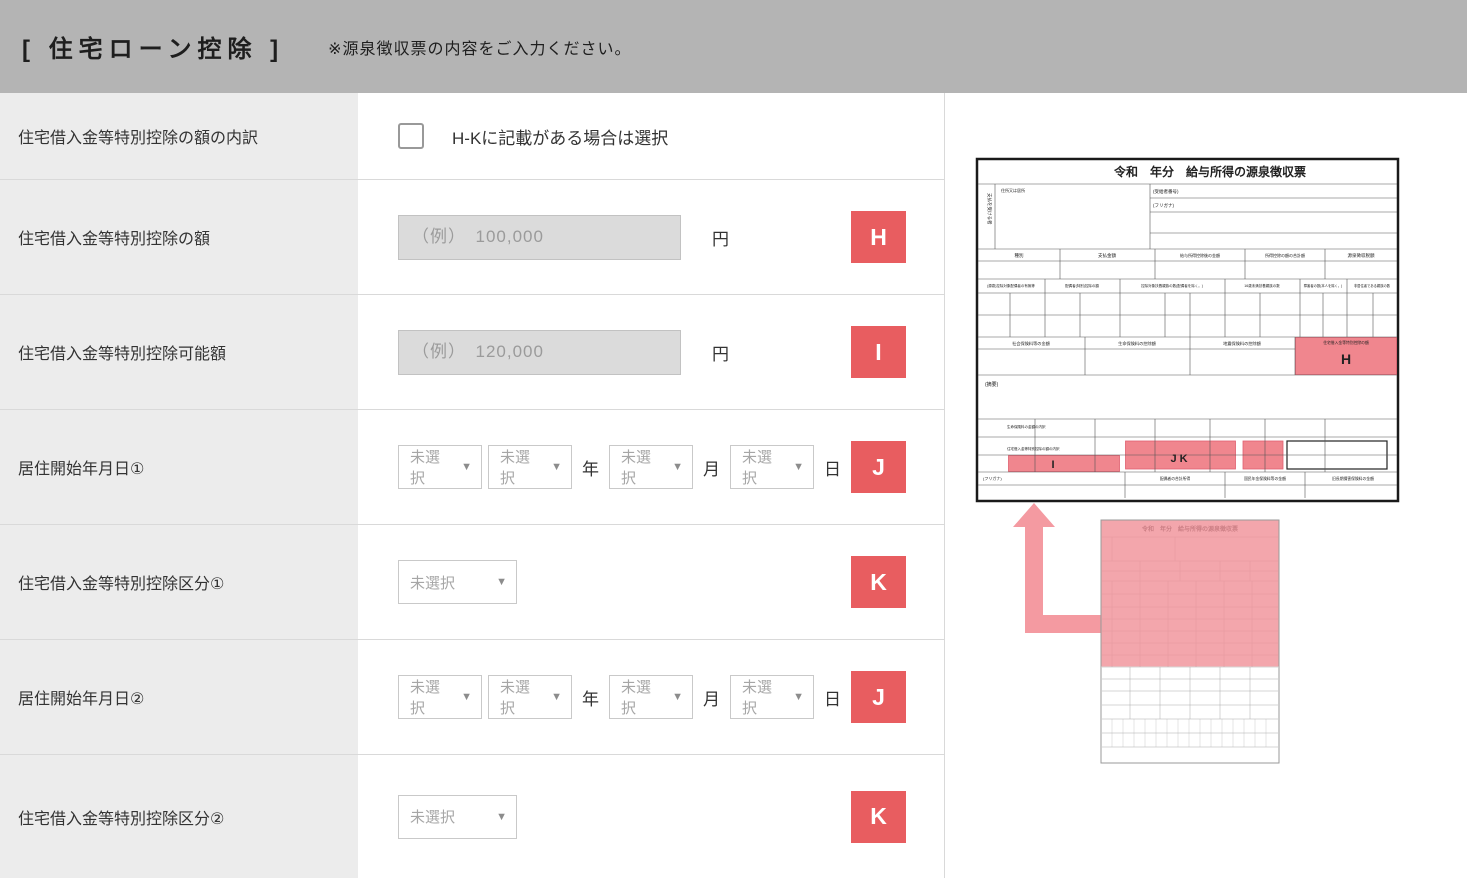  What do you see at coordinates (651, 697) in the screenshot?
I see `residence-start-2-month-select: 未選択 ▼` at bounding box center [651, 697].